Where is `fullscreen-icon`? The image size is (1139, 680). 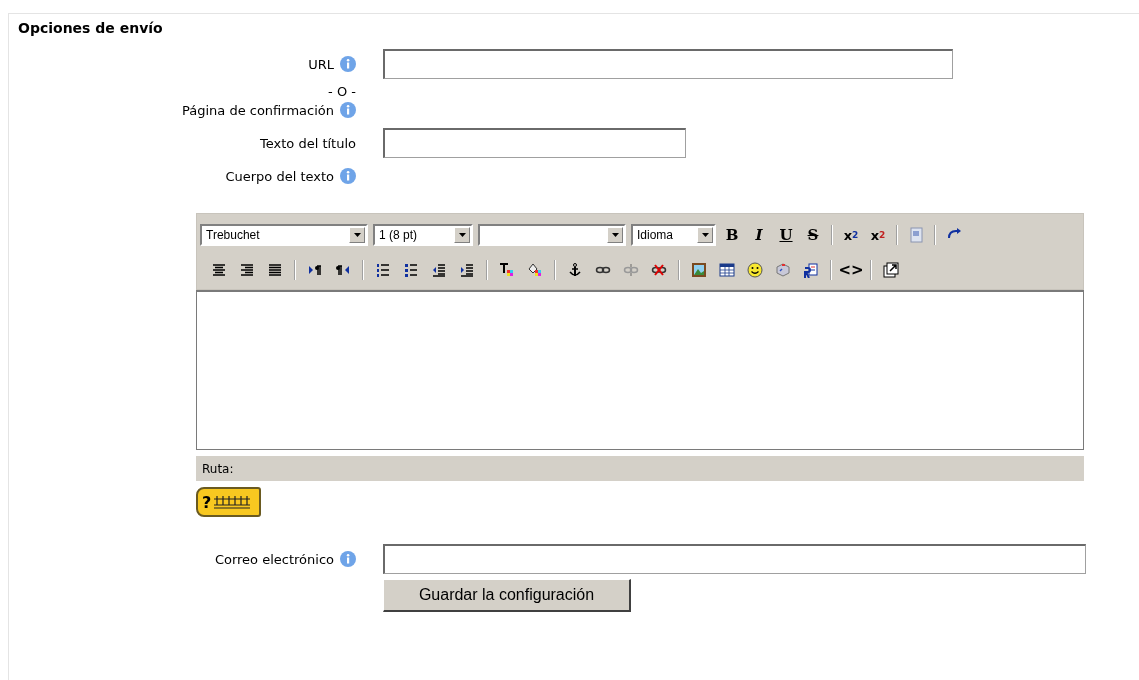
fullscreen-icon is located at coordinates (891, 270).